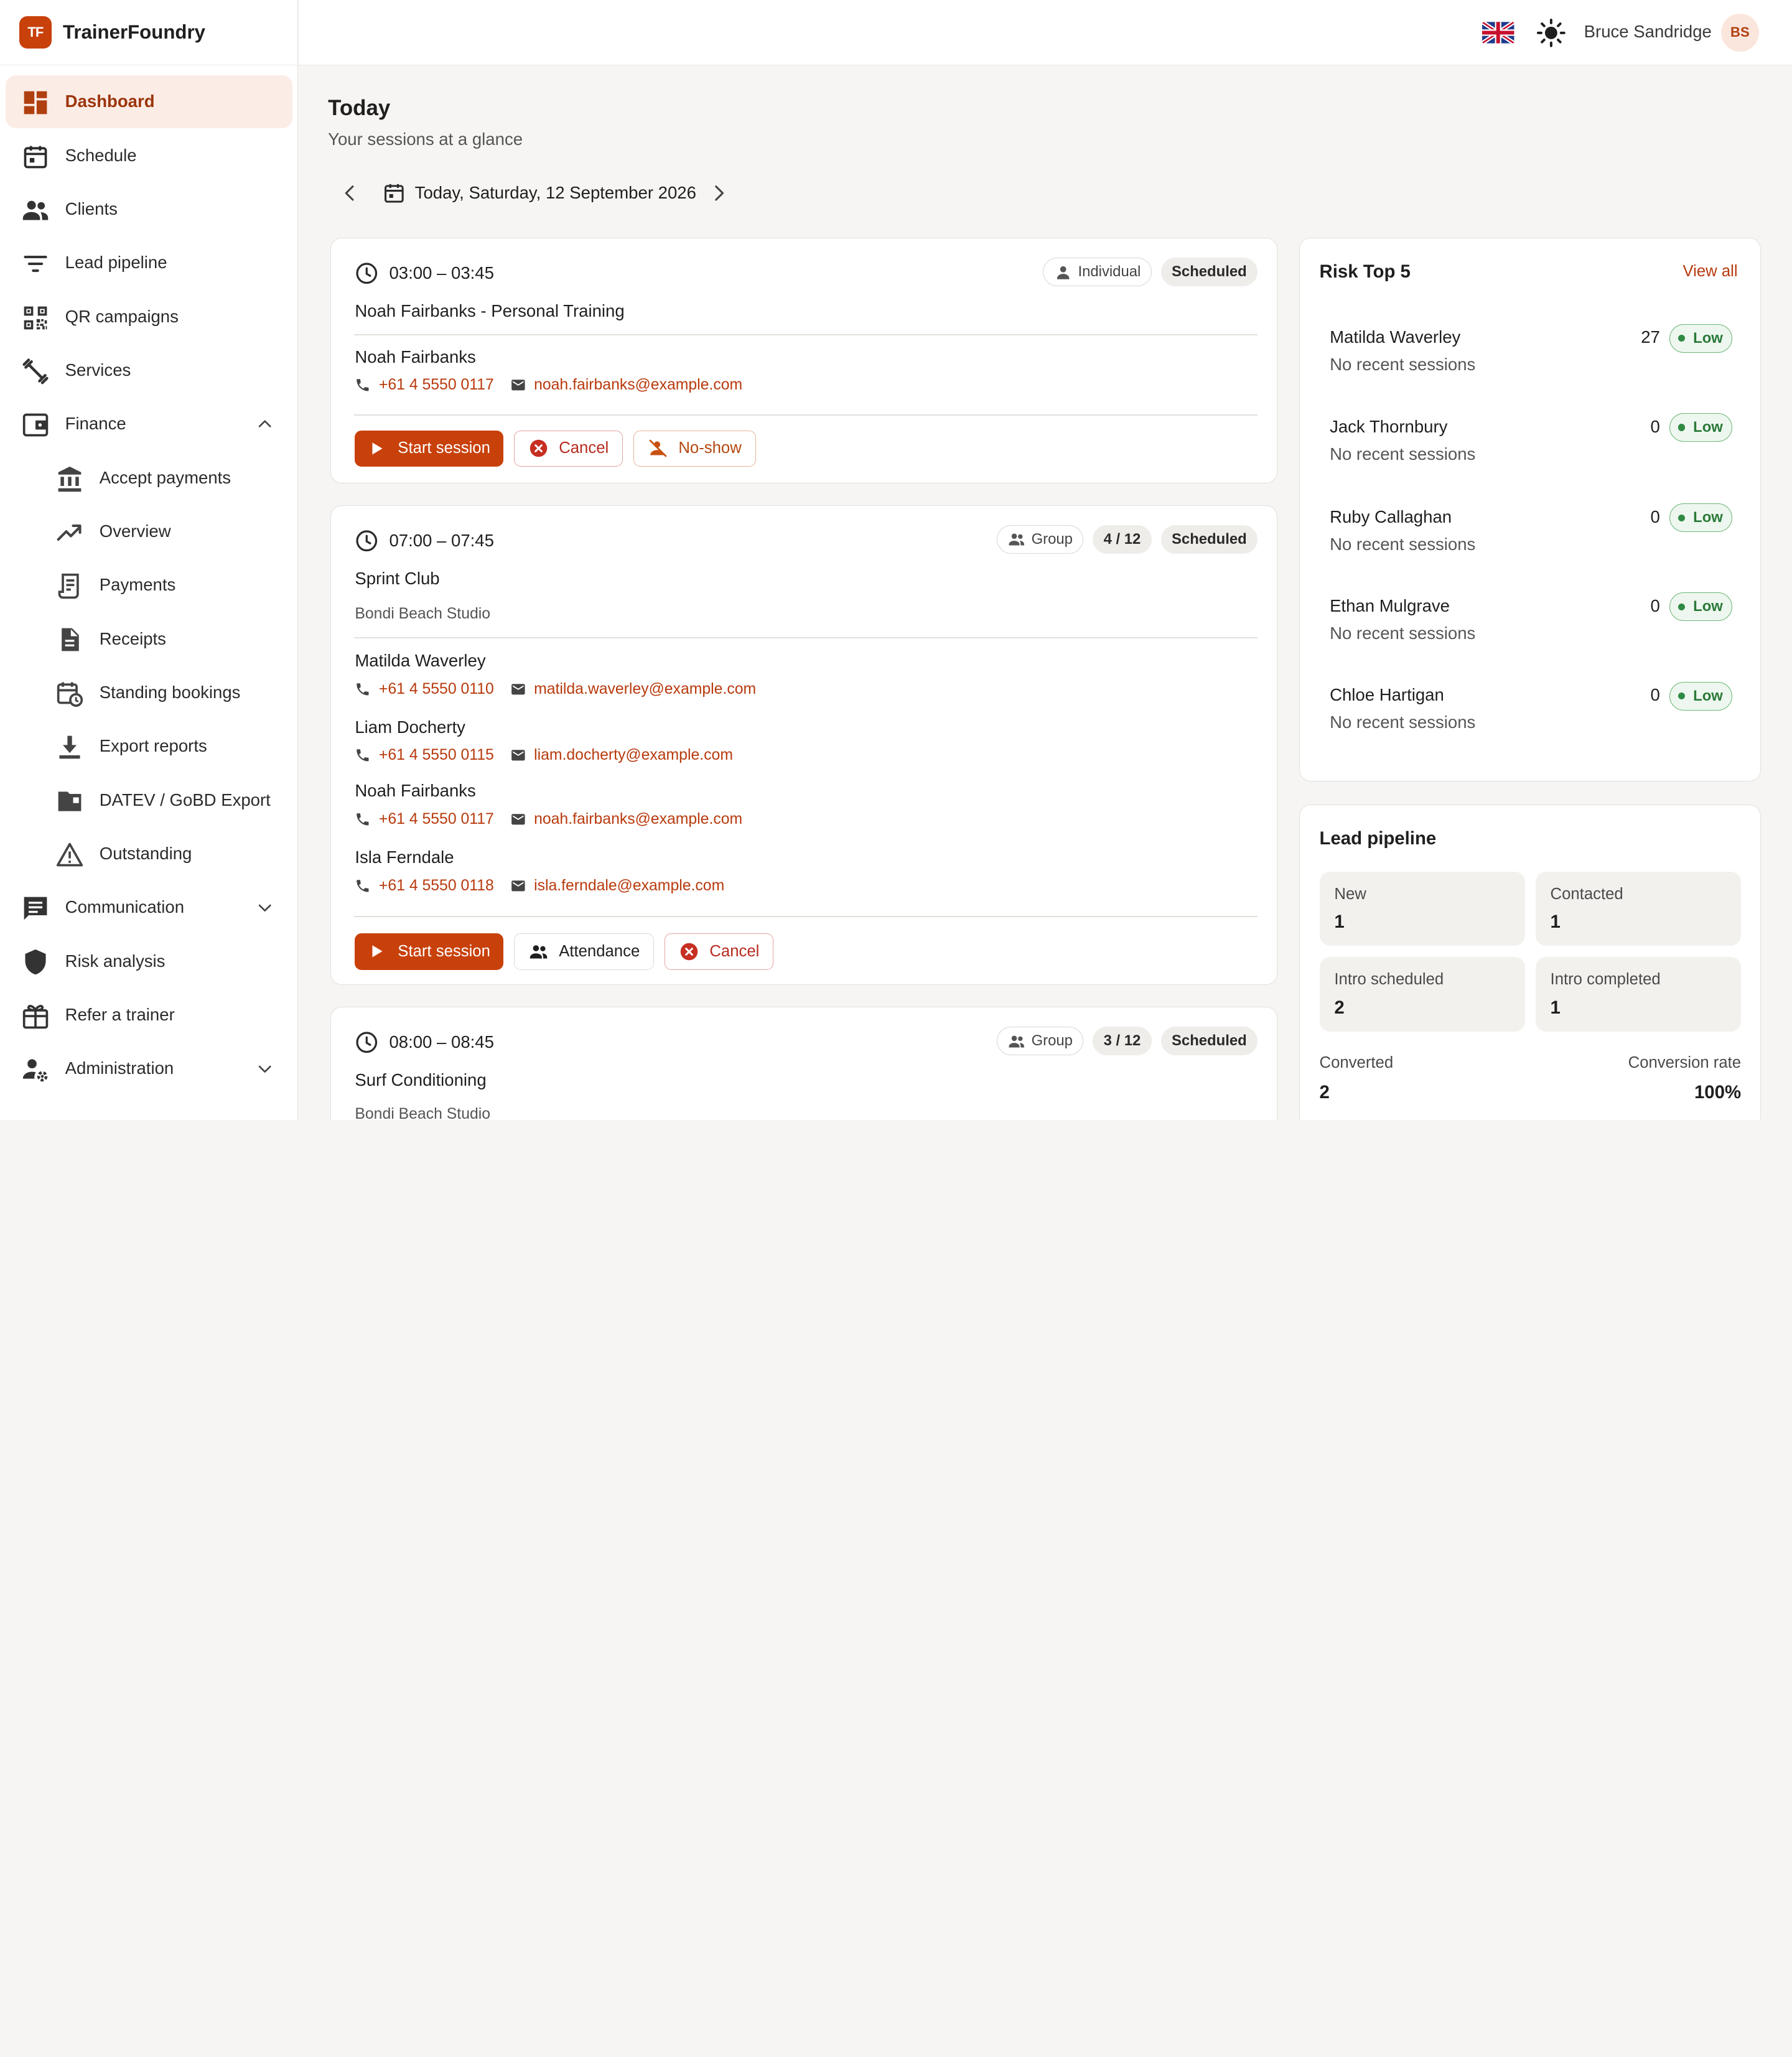 The image size is (1792, 2057). Describe the element at coordinates (437, 755) in the screenshot. I see `client-phone-link: +61 4 5550 0115` at that location.